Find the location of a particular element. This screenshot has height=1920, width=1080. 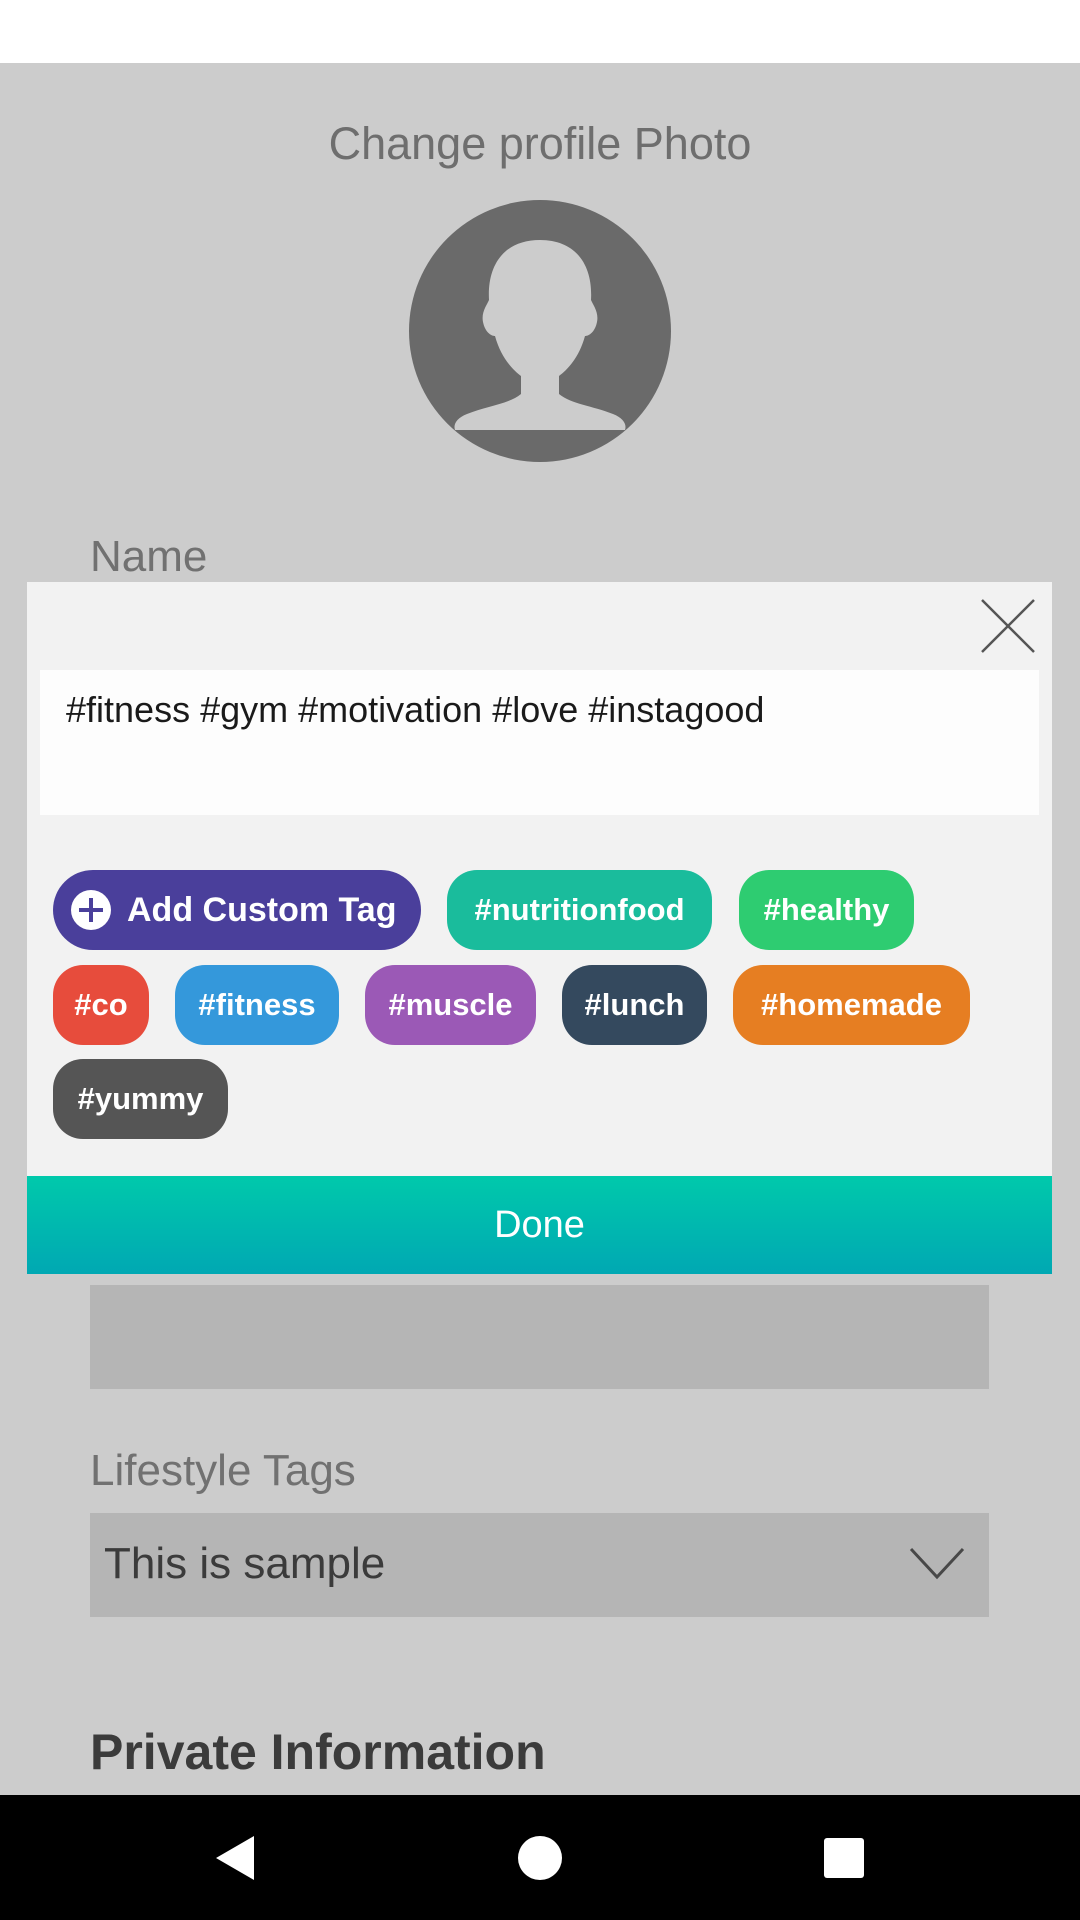

tag-chip-co: #co is located at coordinates (101, 1005).